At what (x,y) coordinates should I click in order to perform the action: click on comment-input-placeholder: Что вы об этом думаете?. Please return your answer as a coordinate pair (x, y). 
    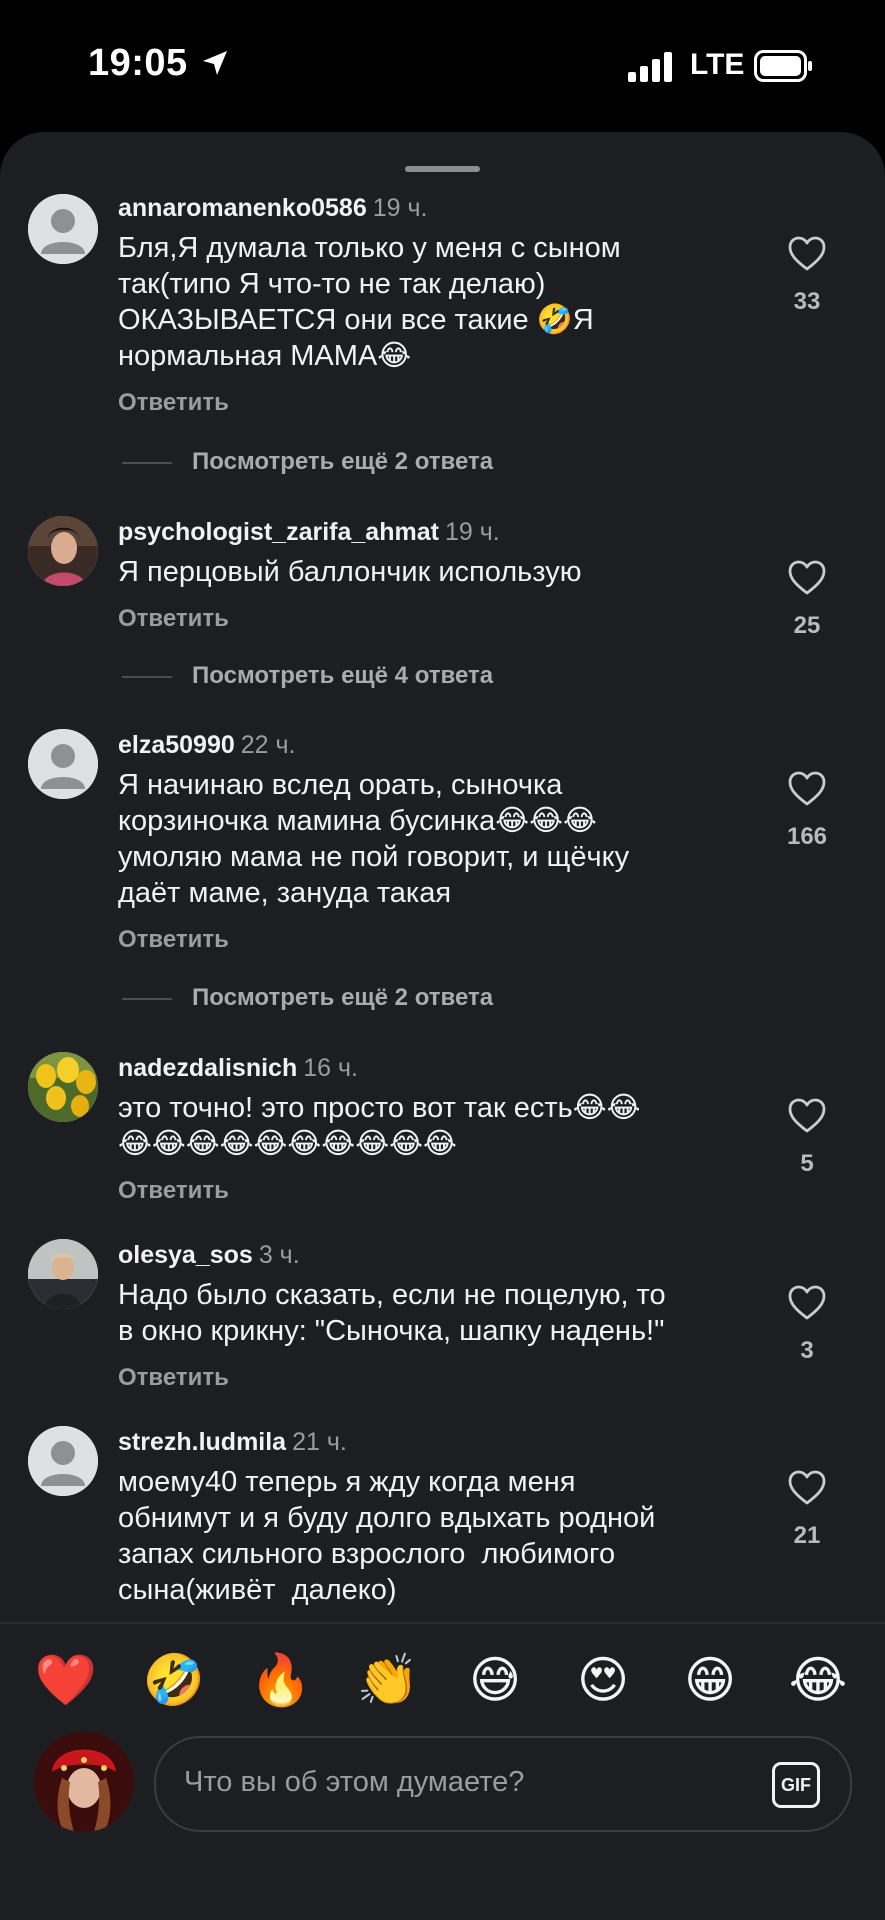
    Looking at the image, I should click on (354, 1782).